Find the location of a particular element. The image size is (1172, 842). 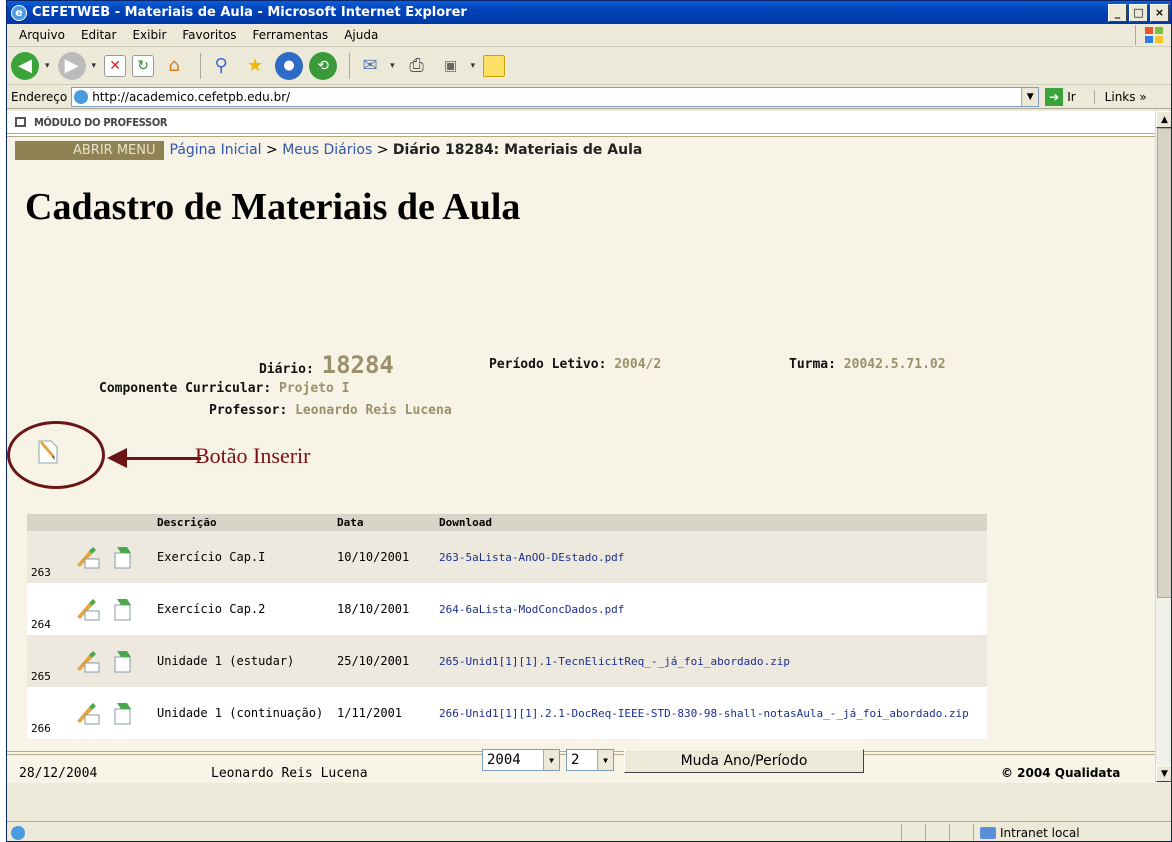

professor-value: Leonardo Reis Lucena is located at coordinates (373, 410).